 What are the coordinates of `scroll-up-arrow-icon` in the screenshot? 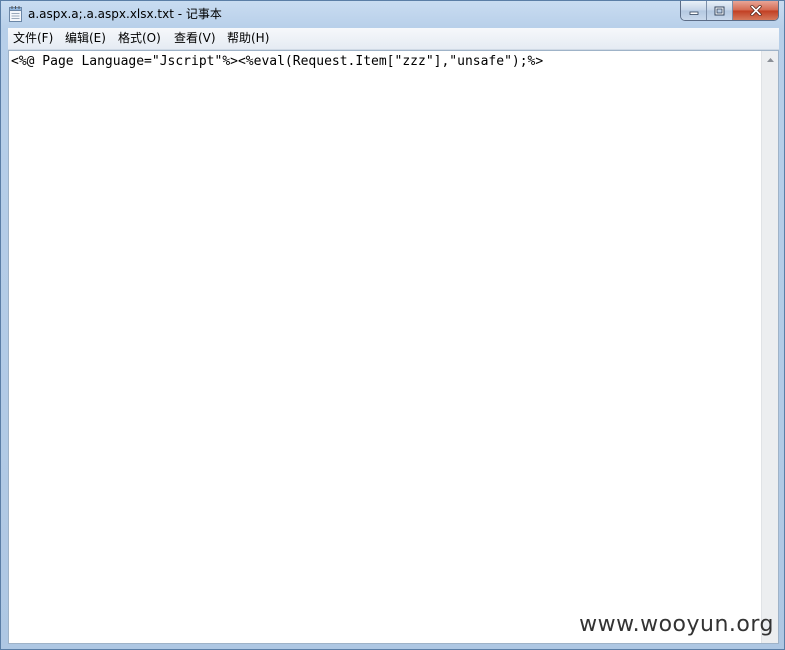 It's located at (770, 59).